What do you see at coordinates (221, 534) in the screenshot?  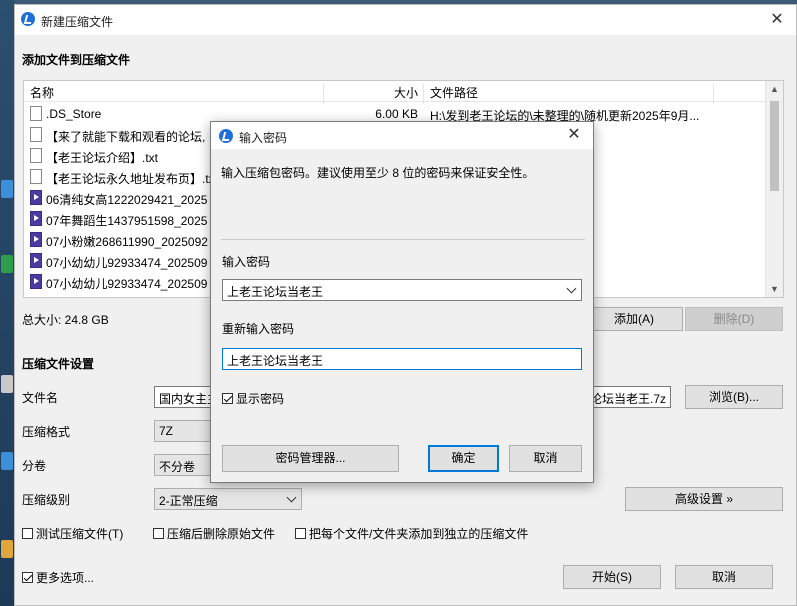 I see `checkbox-label: 压缩后删除原始文件` at bounding box center [221, 534].